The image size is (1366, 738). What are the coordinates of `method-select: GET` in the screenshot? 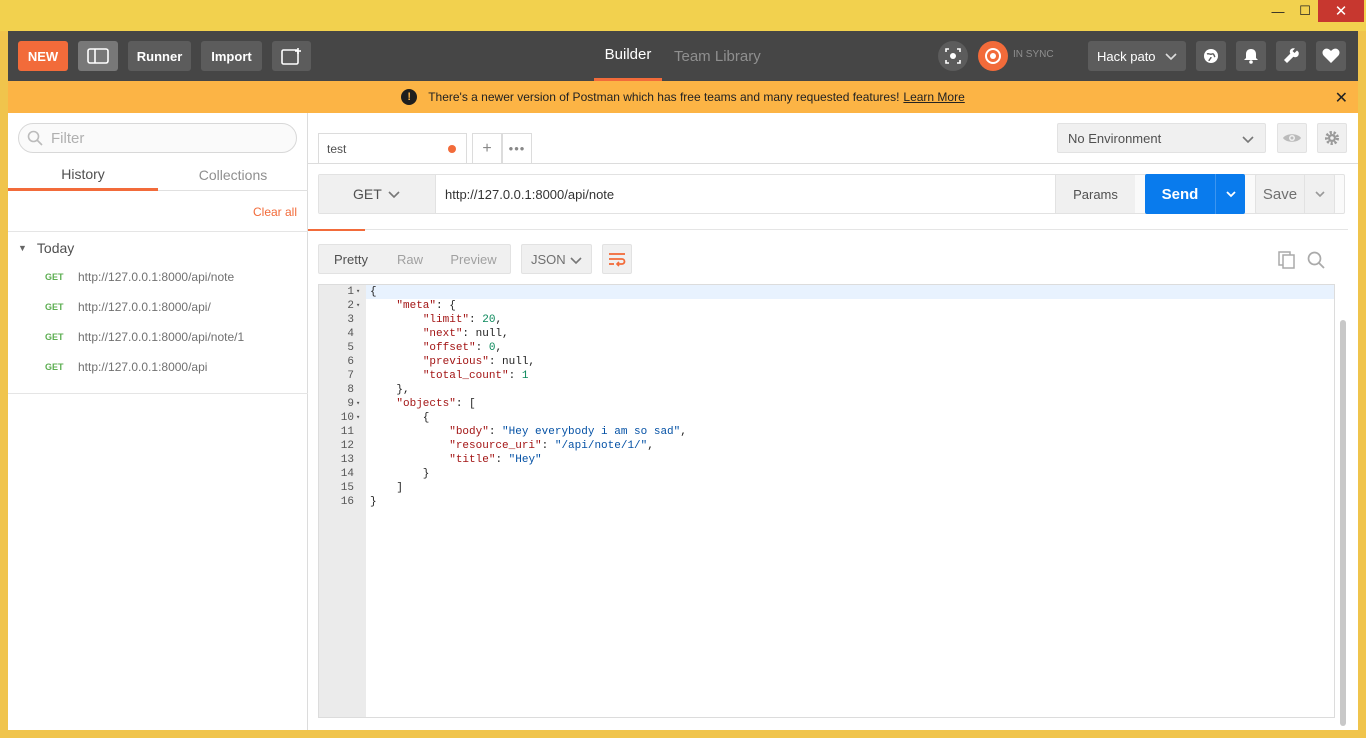 It's located at (377, 194).